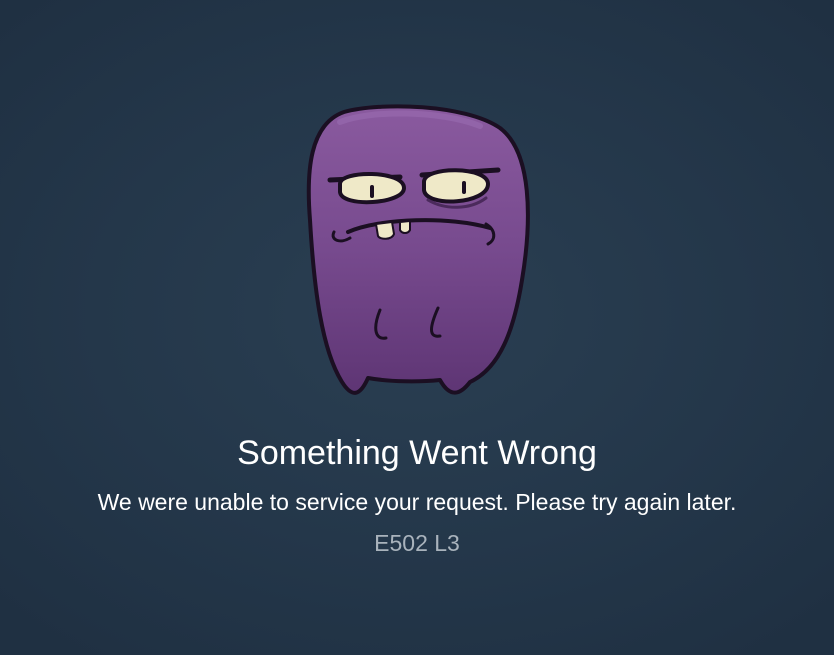  Describe the element at coordinates (417, 543) in the screenshot. I see `error-code: E502 L3` at that location.